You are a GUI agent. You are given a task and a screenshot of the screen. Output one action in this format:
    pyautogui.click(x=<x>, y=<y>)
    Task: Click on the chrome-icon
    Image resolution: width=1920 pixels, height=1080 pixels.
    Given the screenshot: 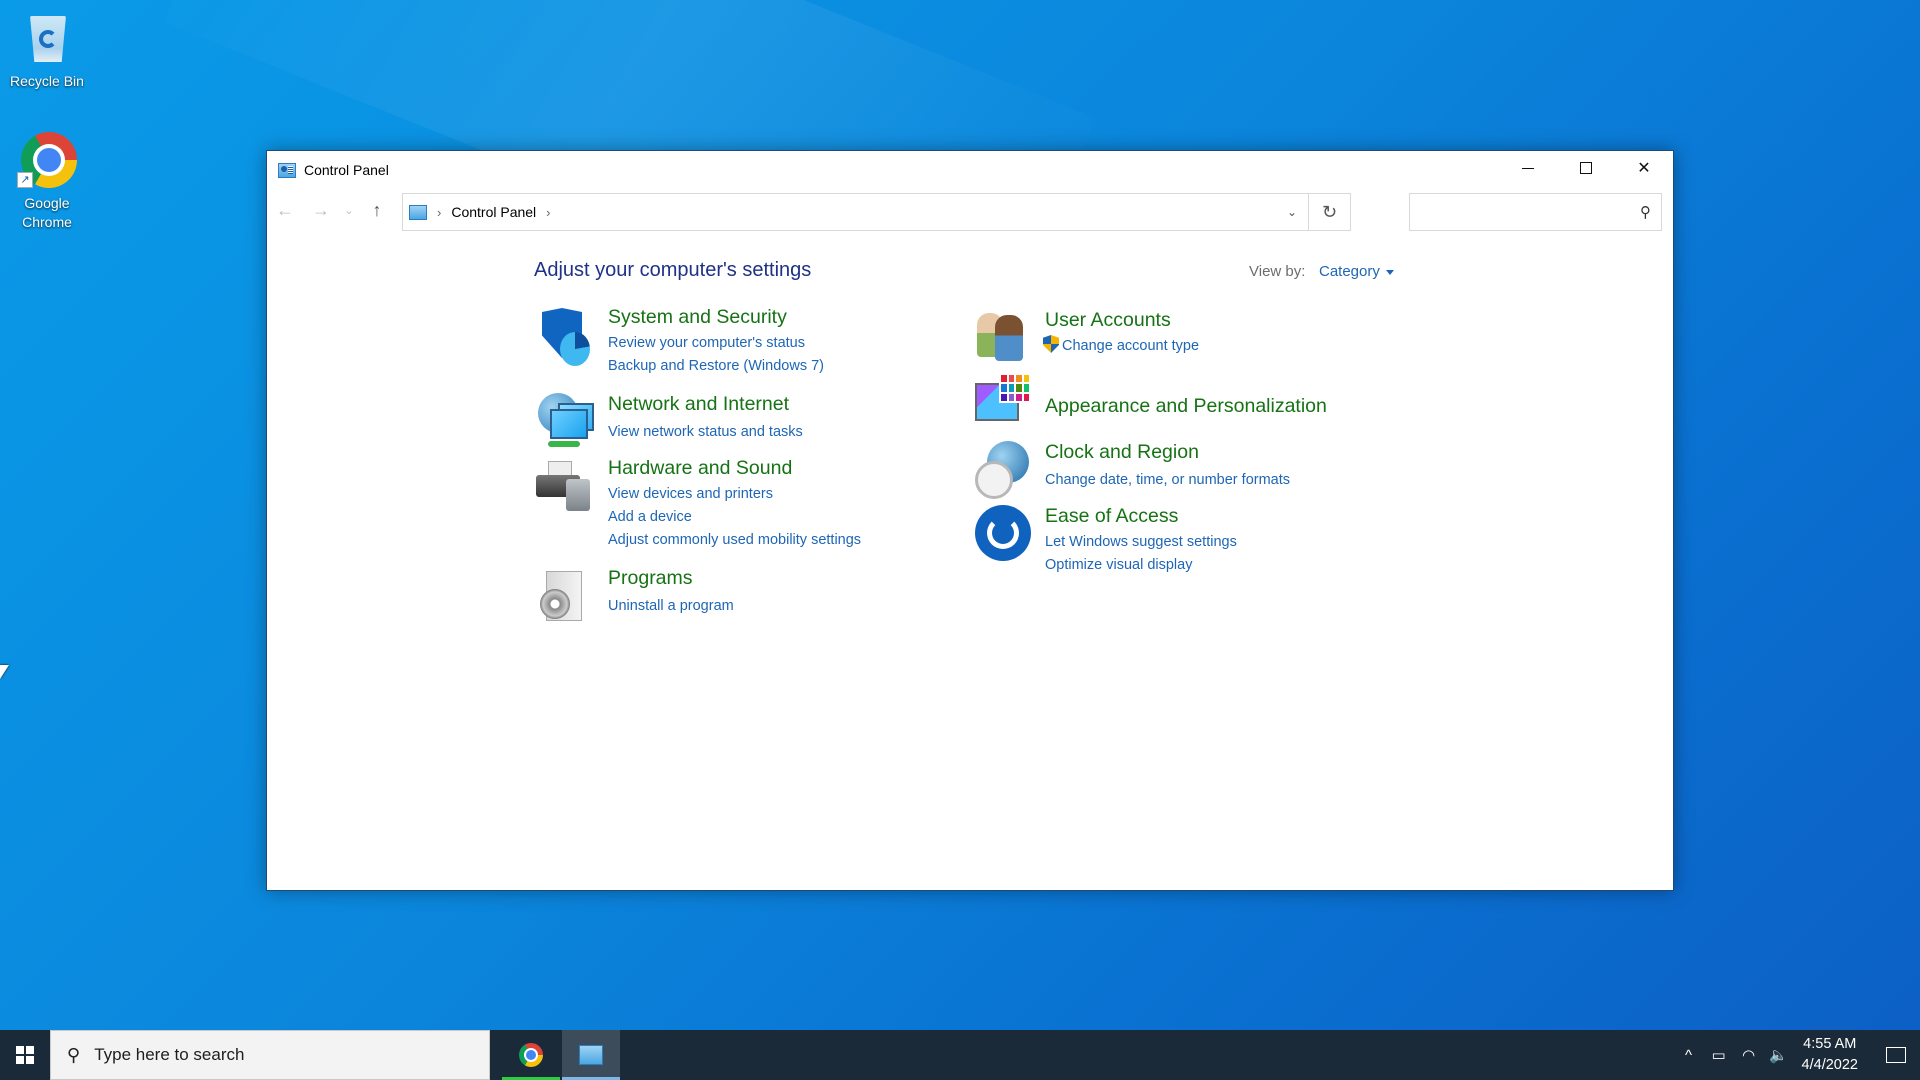 What is the action you would take?
    pyautogui.click(x=531, y=1055)
    